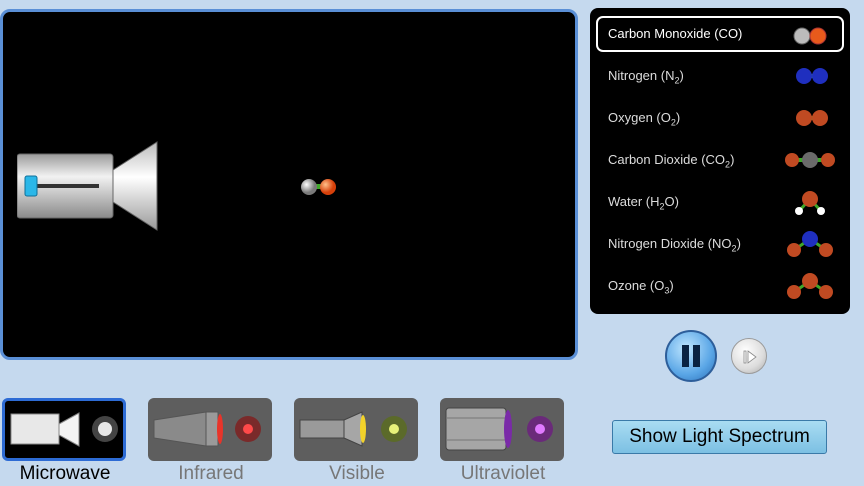 Image resolution: width=864 pixels, height=486 pixels. What do you see at coordinates (87, 186) in the screenshot?
I see `microwave-emitter` at bounding box center [87, 186].